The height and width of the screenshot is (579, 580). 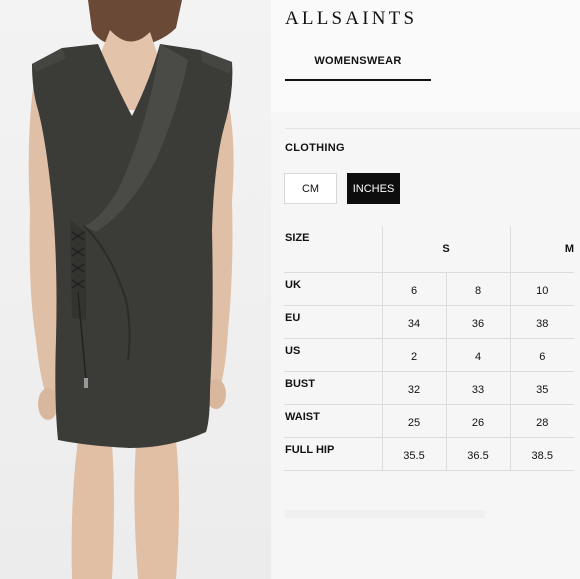 What do you see at coordinates (541, 420) in the screenshot?
I see `table-cell: 28` at bounding box center [541, 420].